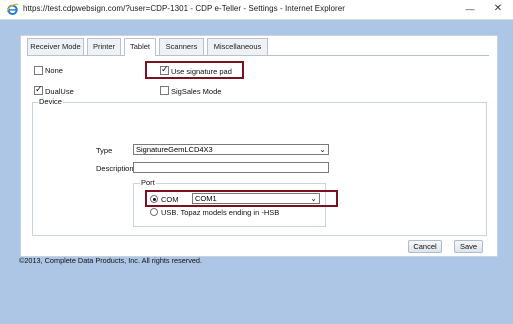  Describe the element at coordinates (196, 91) in the screenshot. I see `sigsales-mode-label: SigSales Mode` at that location.